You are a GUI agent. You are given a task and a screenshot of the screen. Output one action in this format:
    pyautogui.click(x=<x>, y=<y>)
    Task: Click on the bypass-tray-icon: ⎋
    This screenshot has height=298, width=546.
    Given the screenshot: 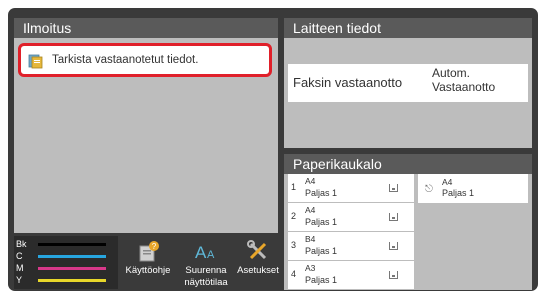 What is the action you would take?
    pyautogui.click(x=429, y=189)
    